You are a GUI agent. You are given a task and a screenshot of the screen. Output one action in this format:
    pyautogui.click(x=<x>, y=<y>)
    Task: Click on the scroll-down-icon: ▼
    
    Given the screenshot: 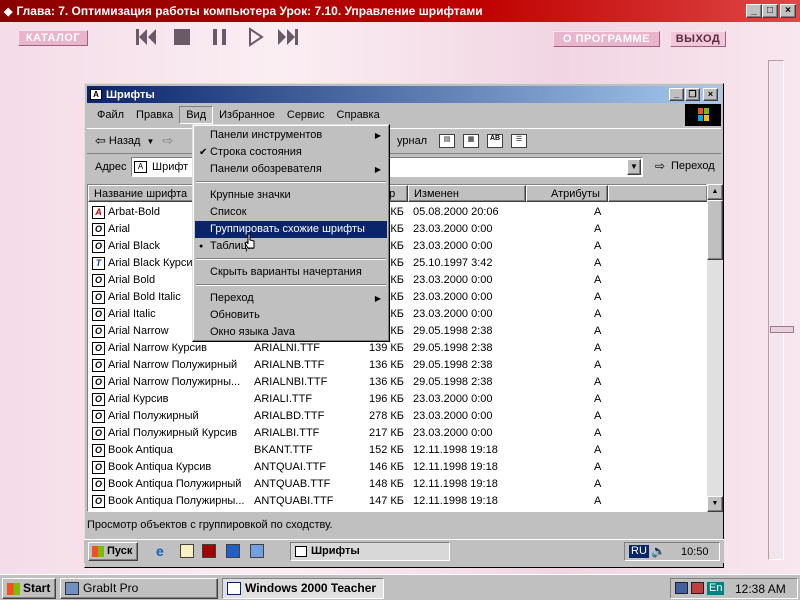 What is the action you would take?
    pyautogui.click(x=715, y=504)
    